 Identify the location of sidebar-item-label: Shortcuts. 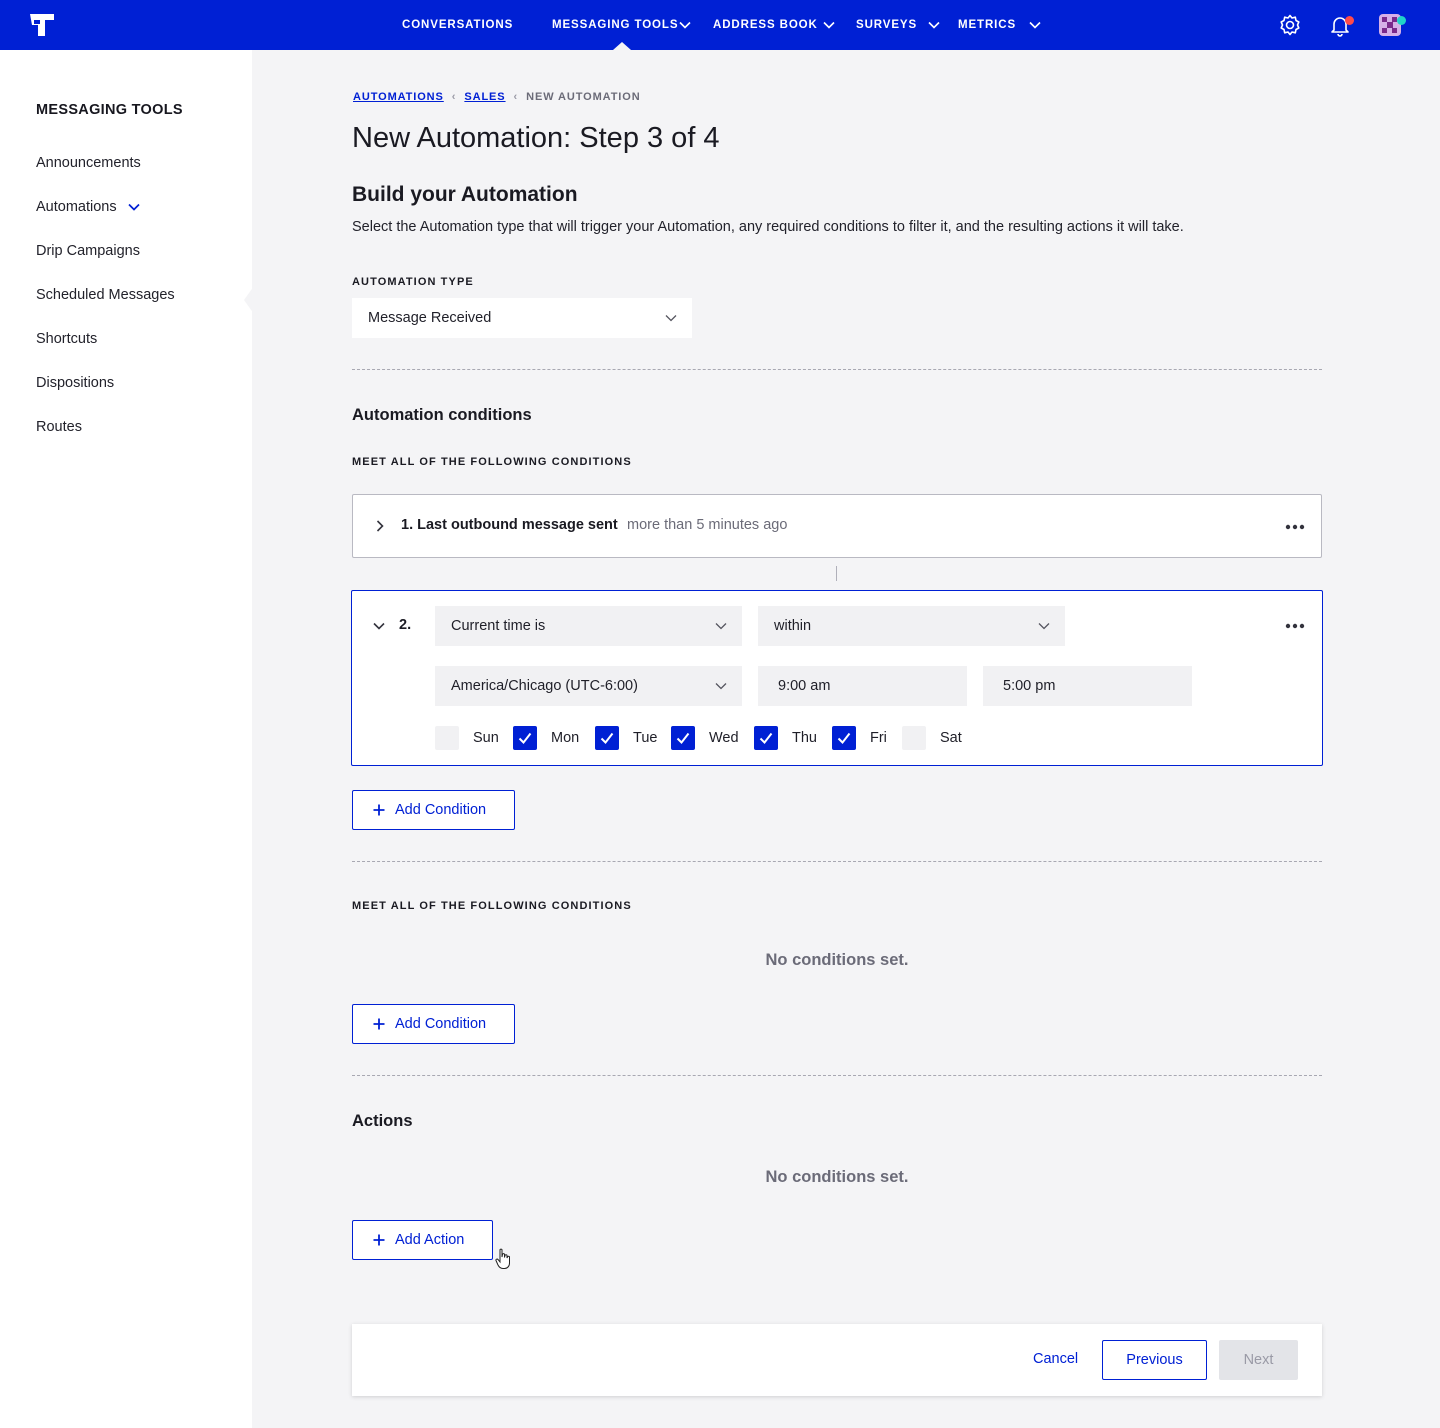
(67, 339).